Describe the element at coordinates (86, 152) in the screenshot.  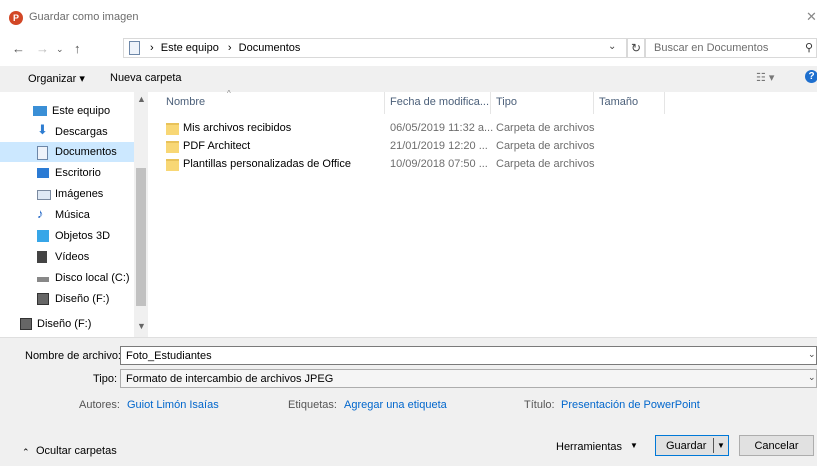
I see `sidebar-item-label: Documentos` at that location.